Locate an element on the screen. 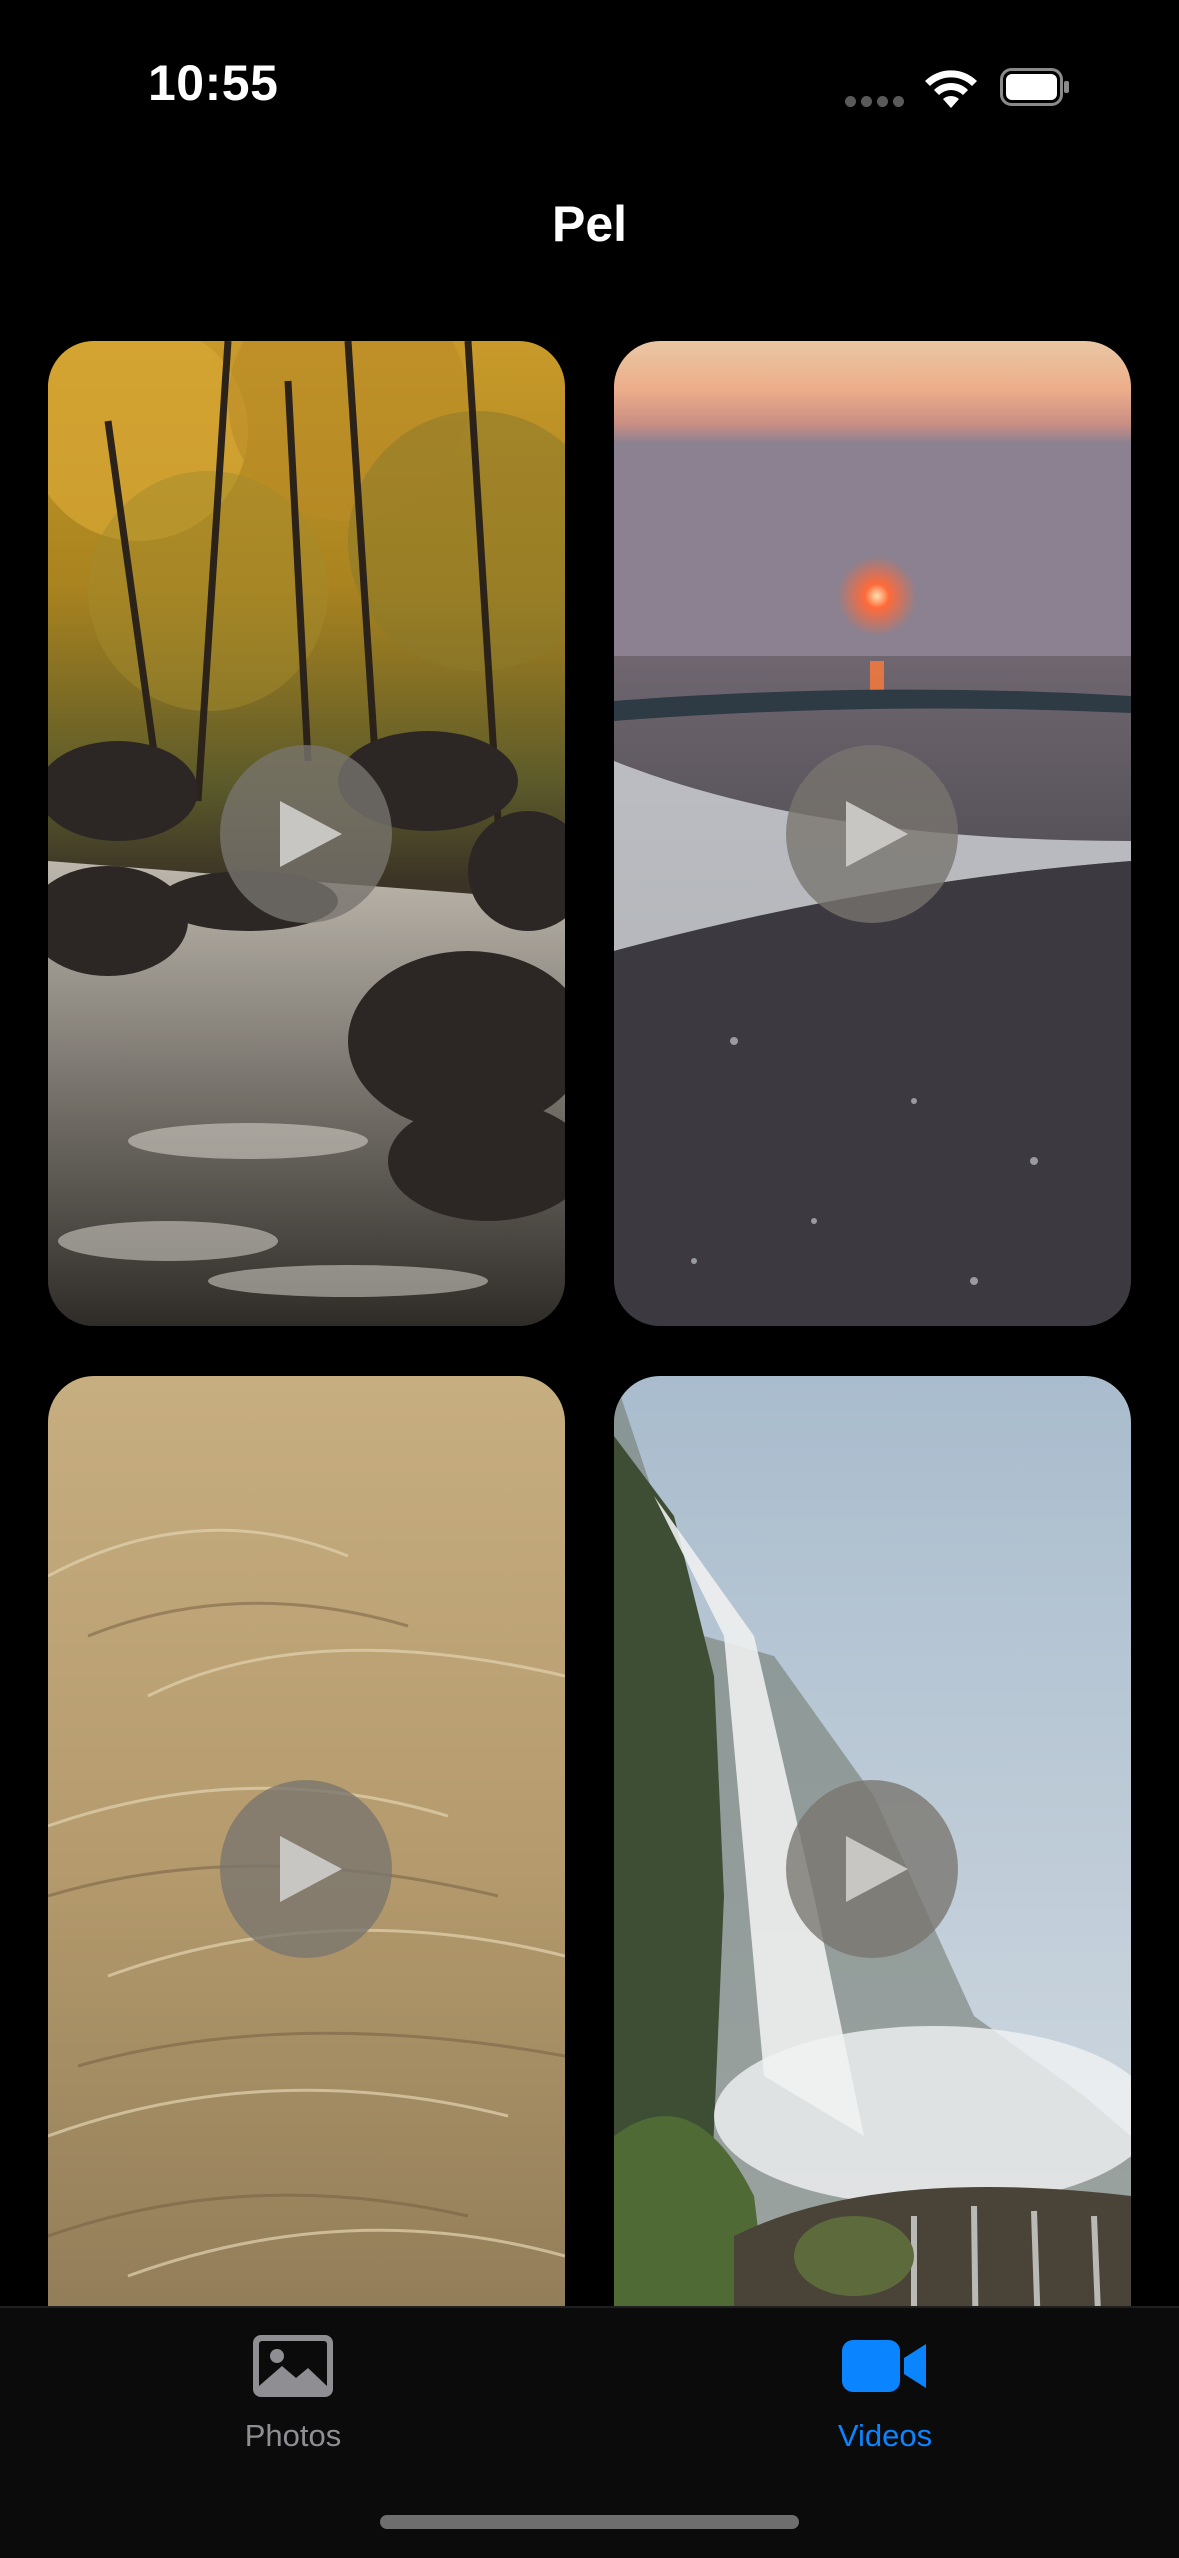  status-time: 10:55 is located at coordinates (213, 83).